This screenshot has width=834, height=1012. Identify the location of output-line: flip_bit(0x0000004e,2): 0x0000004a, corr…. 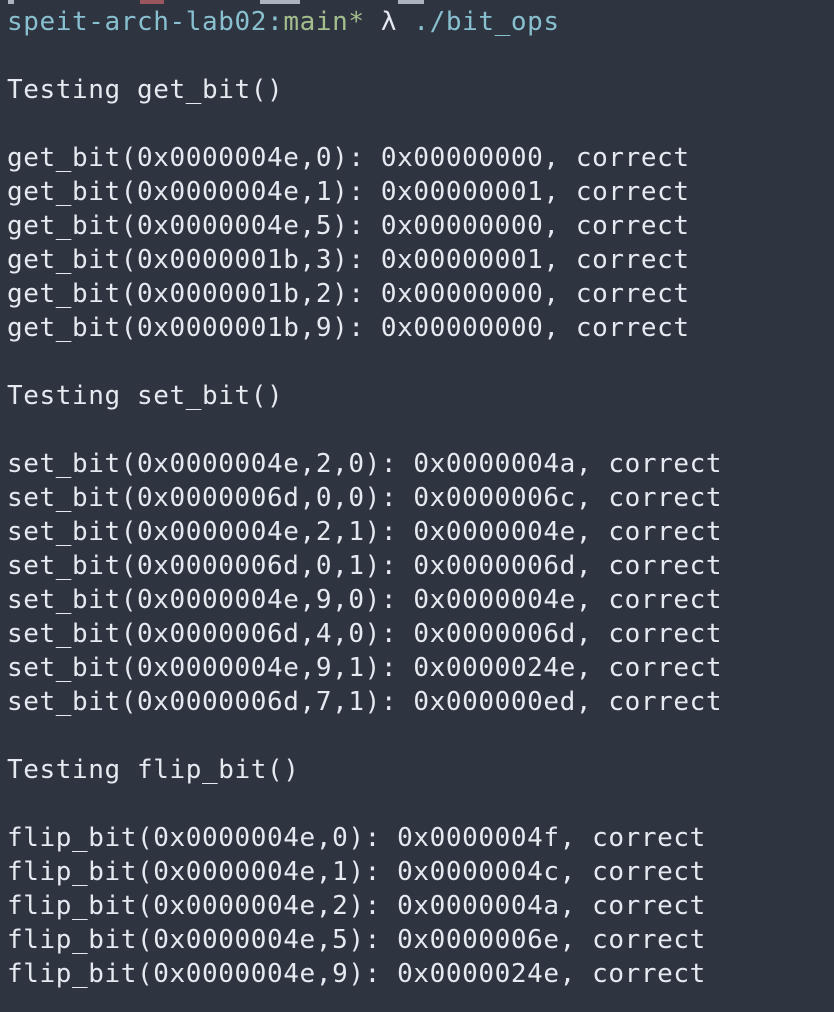
(356, 906).